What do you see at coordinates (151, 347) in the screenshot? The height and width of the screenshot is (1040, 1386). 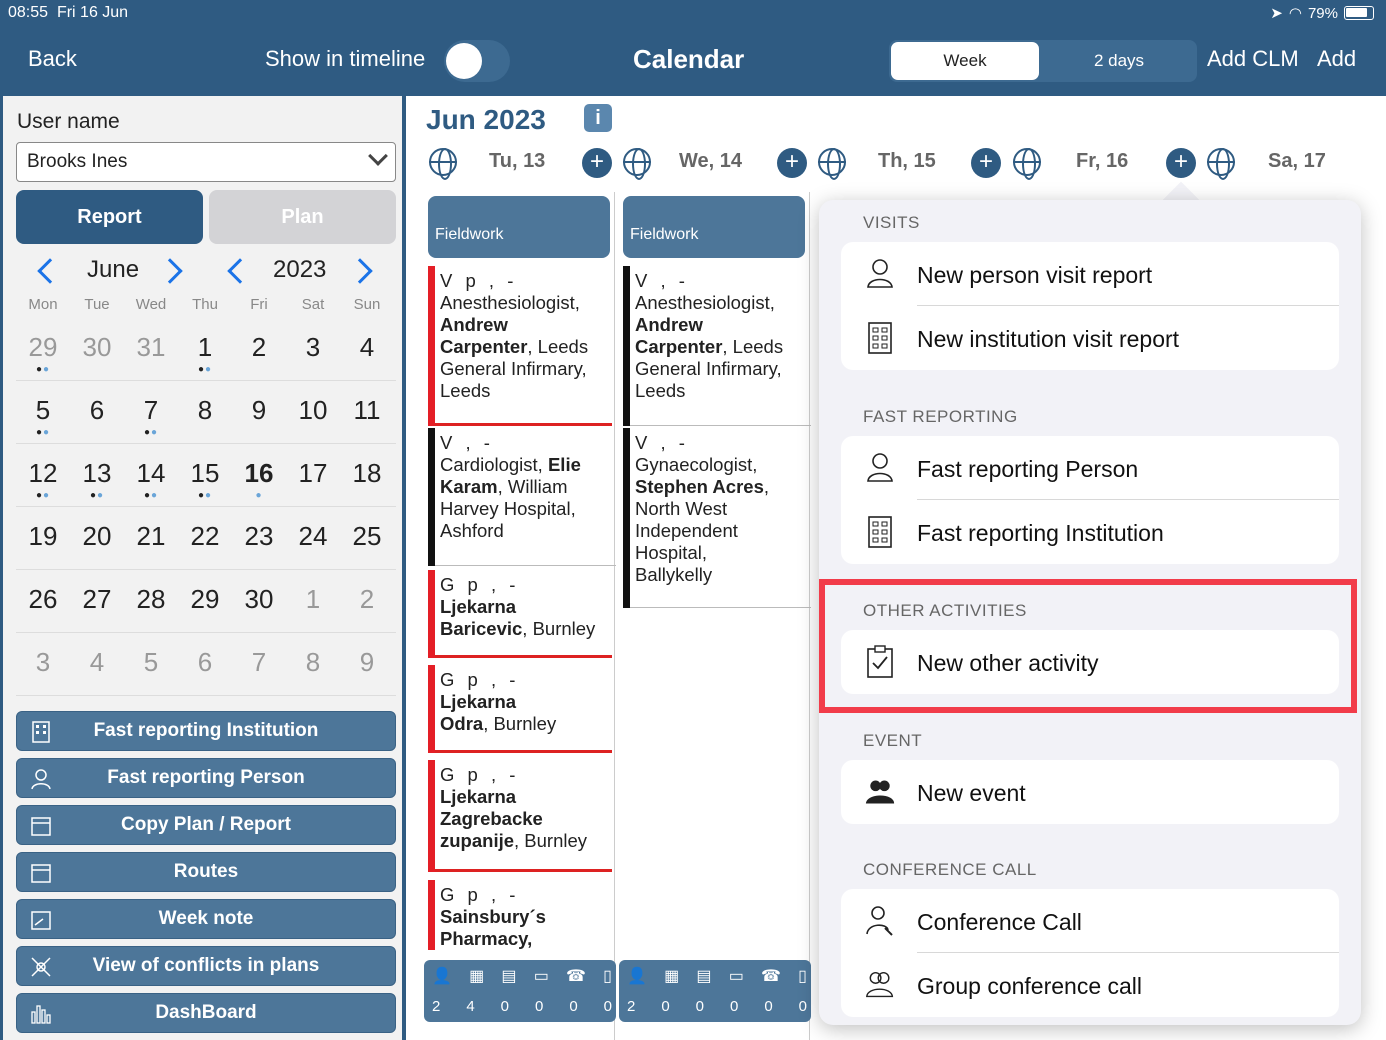 I see `calendar-day: 31` at bounding box center [151, 347].